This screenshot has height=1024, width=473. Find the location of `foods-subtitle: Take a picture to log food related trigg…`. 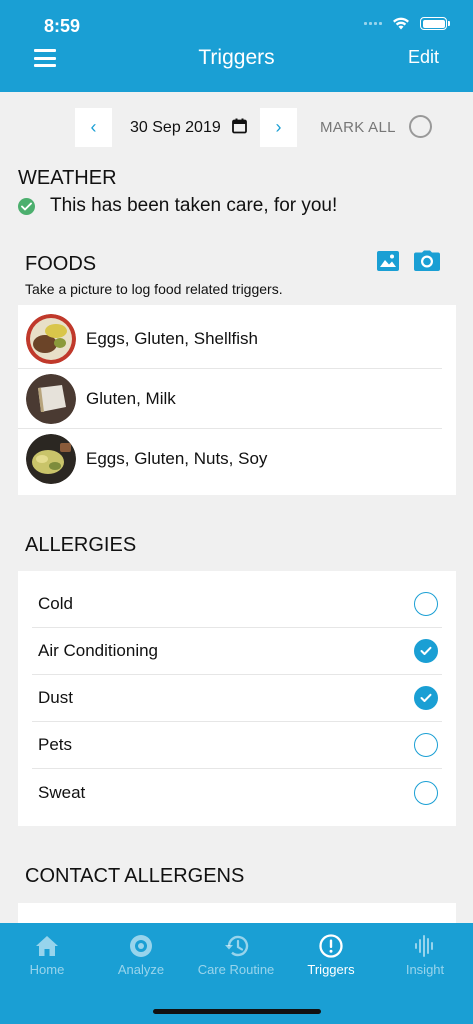

foods-subtitle: Take a picture to log food related trigg… is located at coordinates (154, 289).